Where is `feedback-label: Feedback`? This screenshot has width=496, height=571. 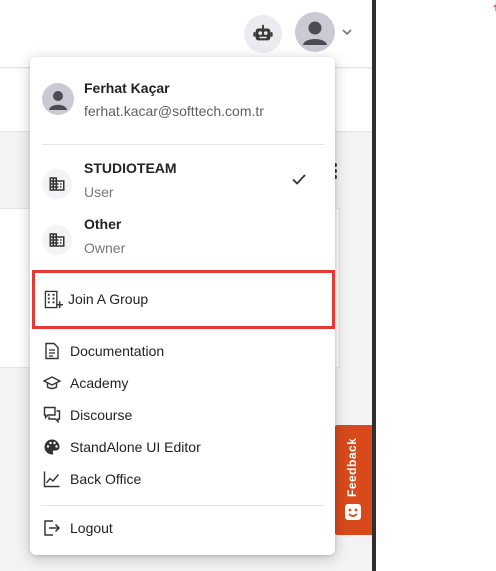
feedback-label: Feedback is located at coordinates (352, 467).